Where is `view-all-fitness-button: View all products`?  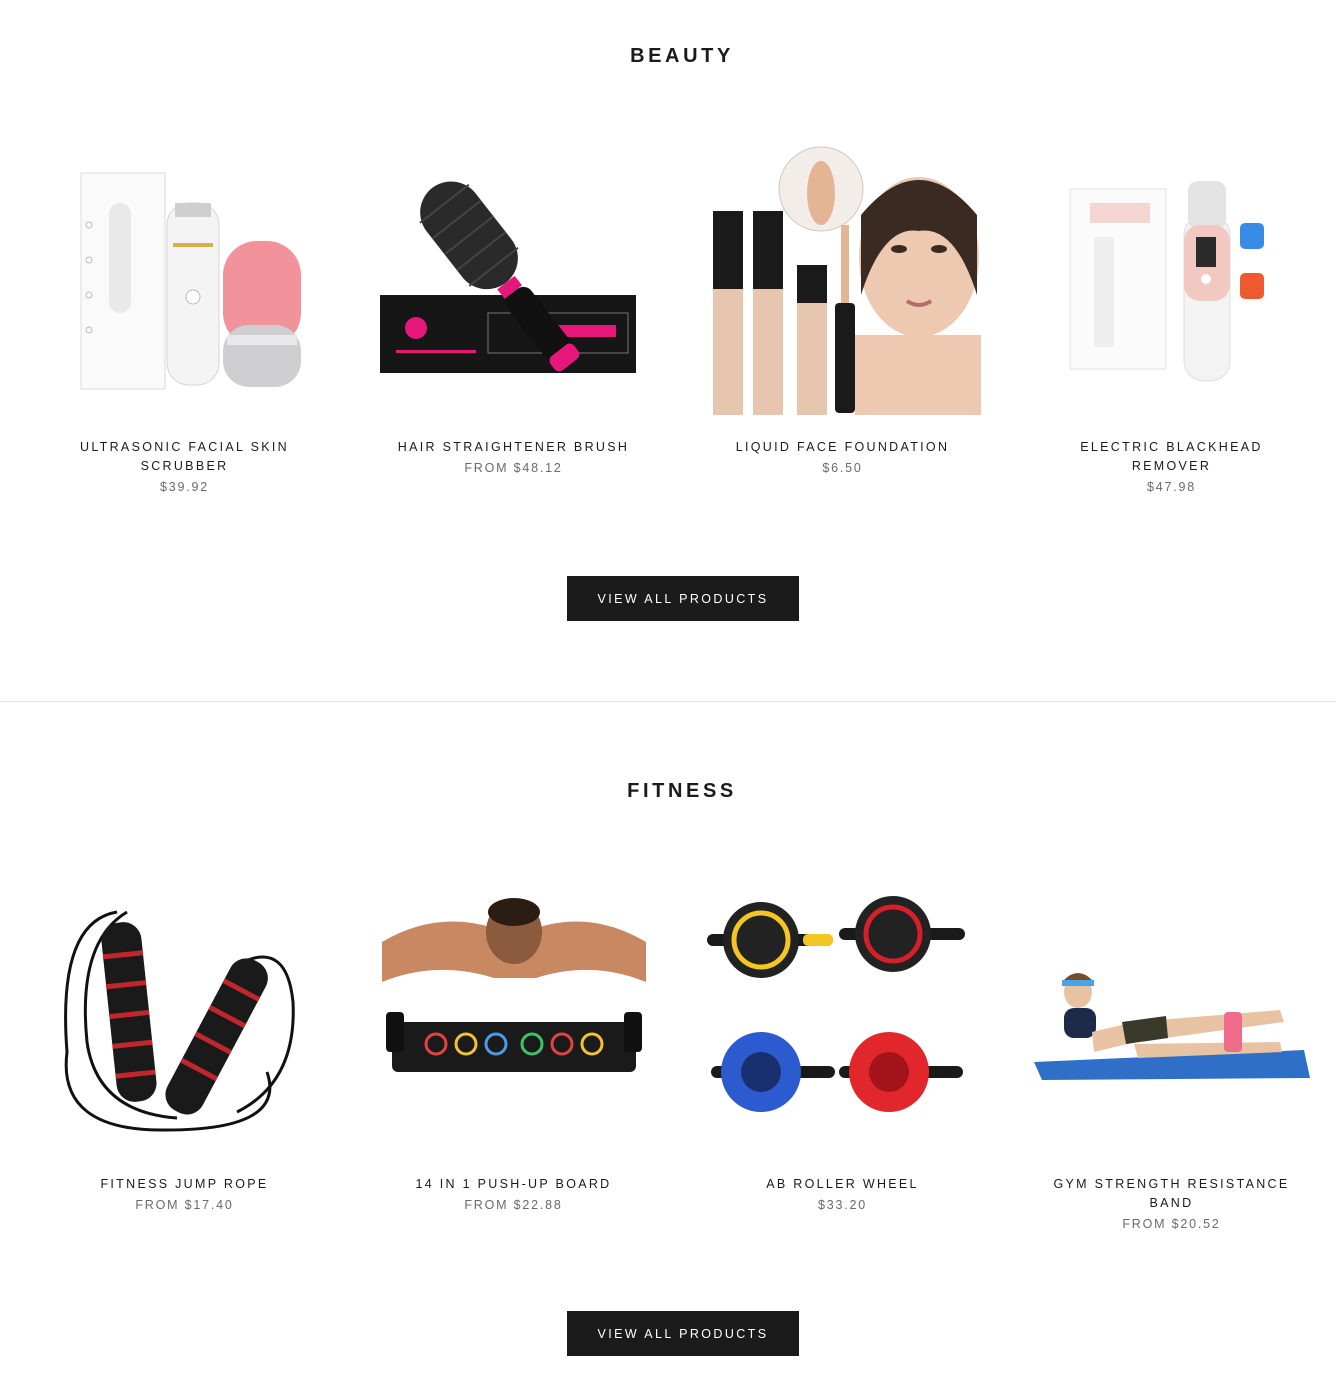 view-all-fitness-button: View all products is located at coordinates (683, 1333).